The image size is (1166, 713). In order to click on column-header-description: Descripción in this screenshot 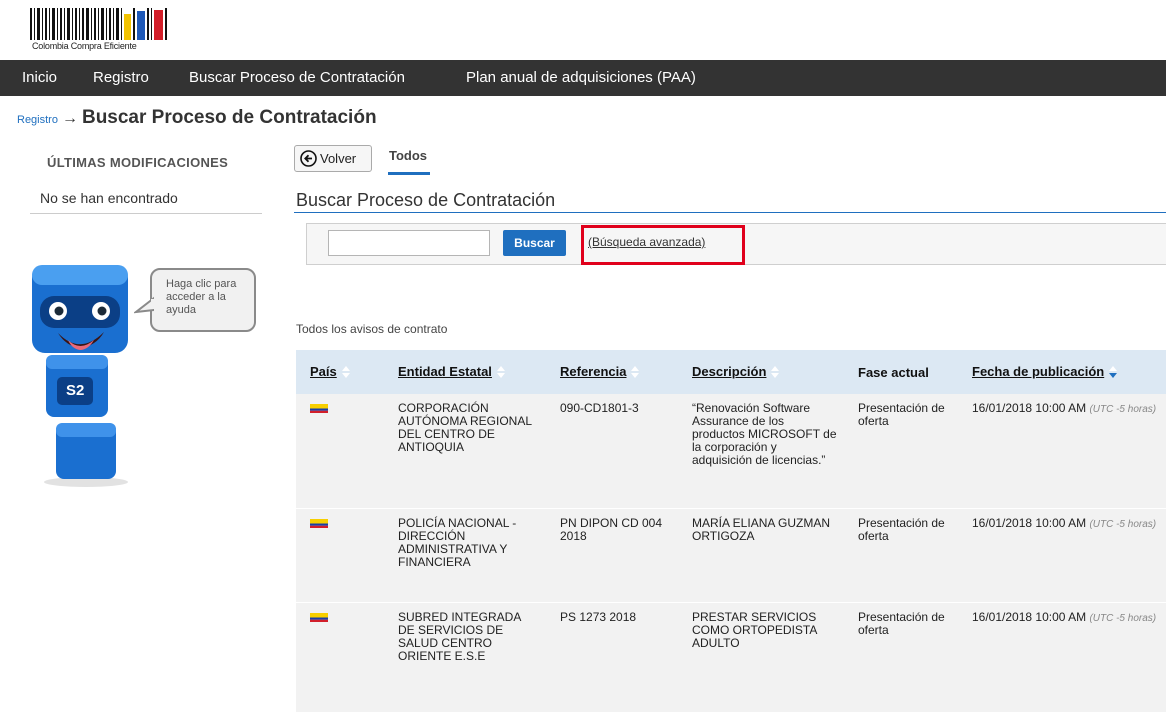, I will do `click(761, 372)`.